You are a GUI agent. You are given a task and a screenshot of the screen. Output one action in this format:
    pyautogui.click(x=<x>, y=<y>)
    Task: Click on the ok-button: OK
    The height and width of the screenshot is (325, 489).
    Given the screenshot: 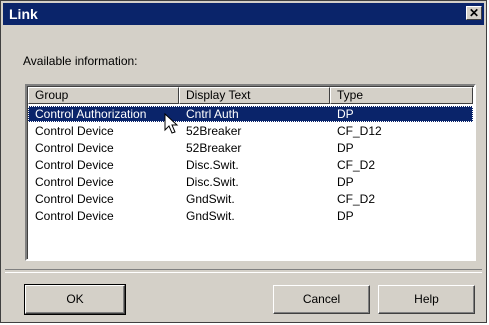 What is the action you would take?
    pyautogui.click(x=75, y=299)
    